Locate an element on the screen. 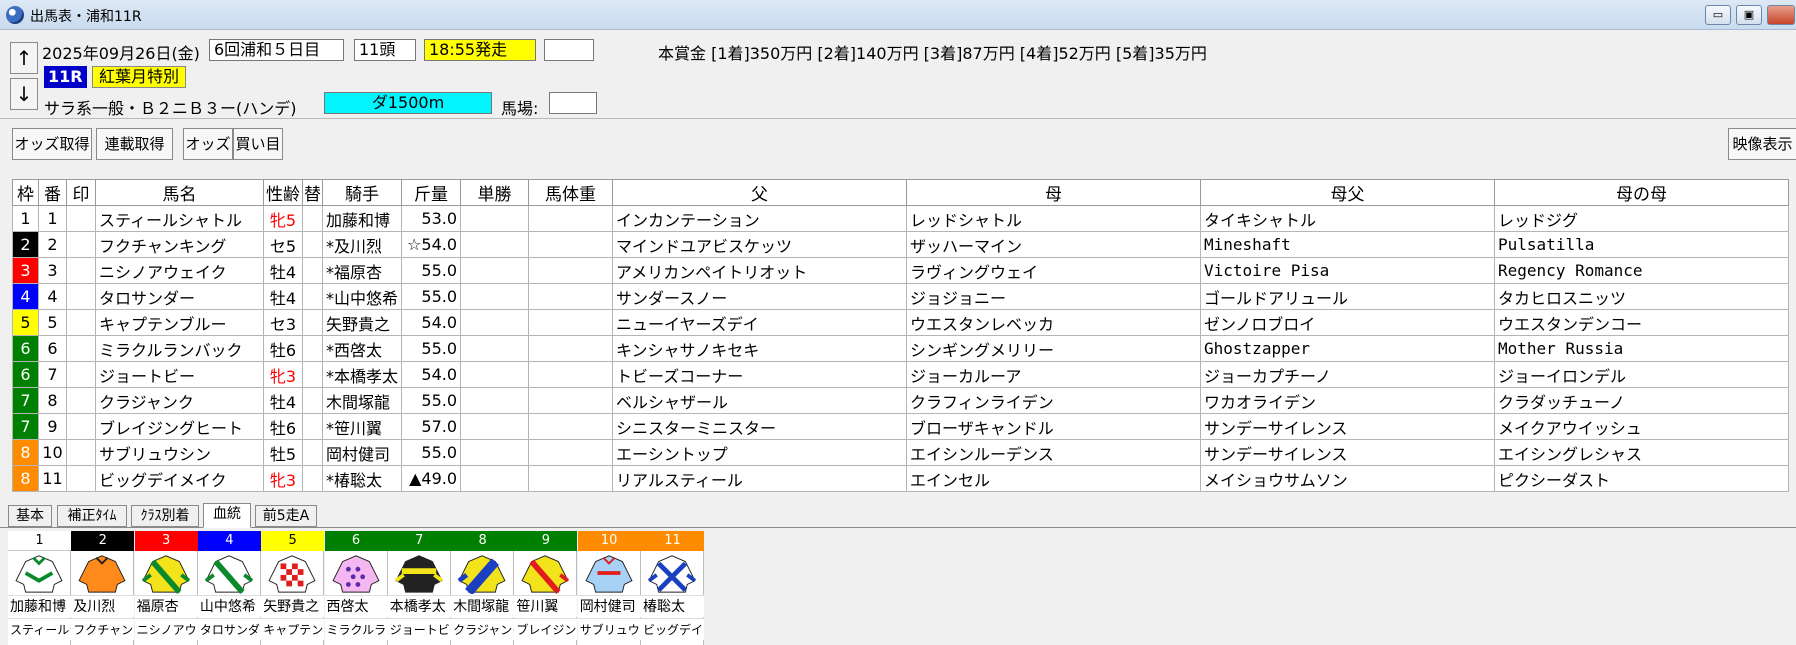 This screenshot has height=645, width=1796. video-button: 映像表示 is located at coordinates (1762, 144).